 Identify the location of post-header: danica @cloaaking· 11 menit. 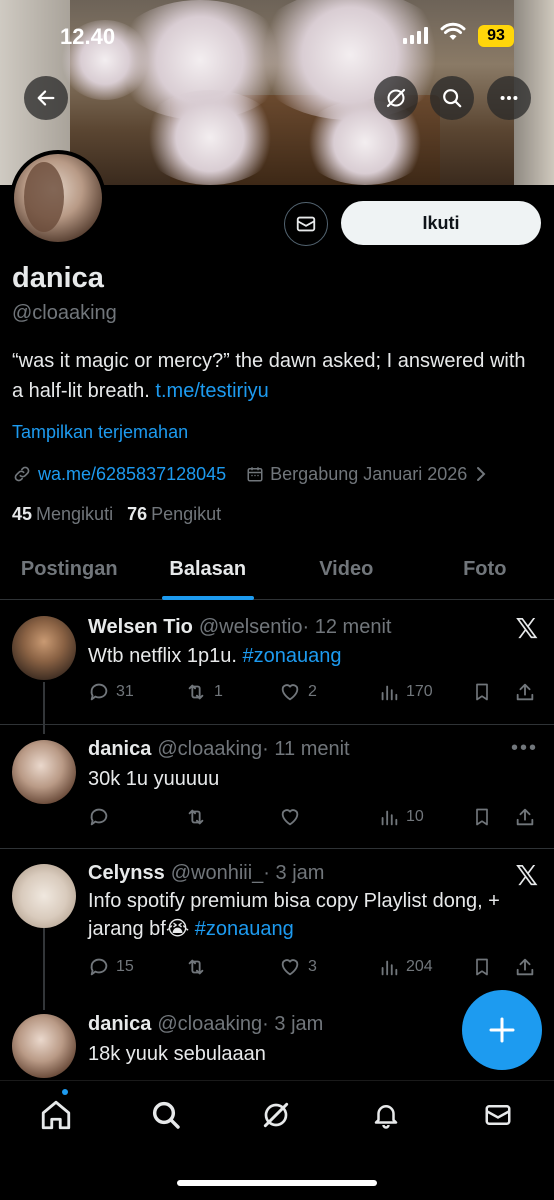
(219, 749).